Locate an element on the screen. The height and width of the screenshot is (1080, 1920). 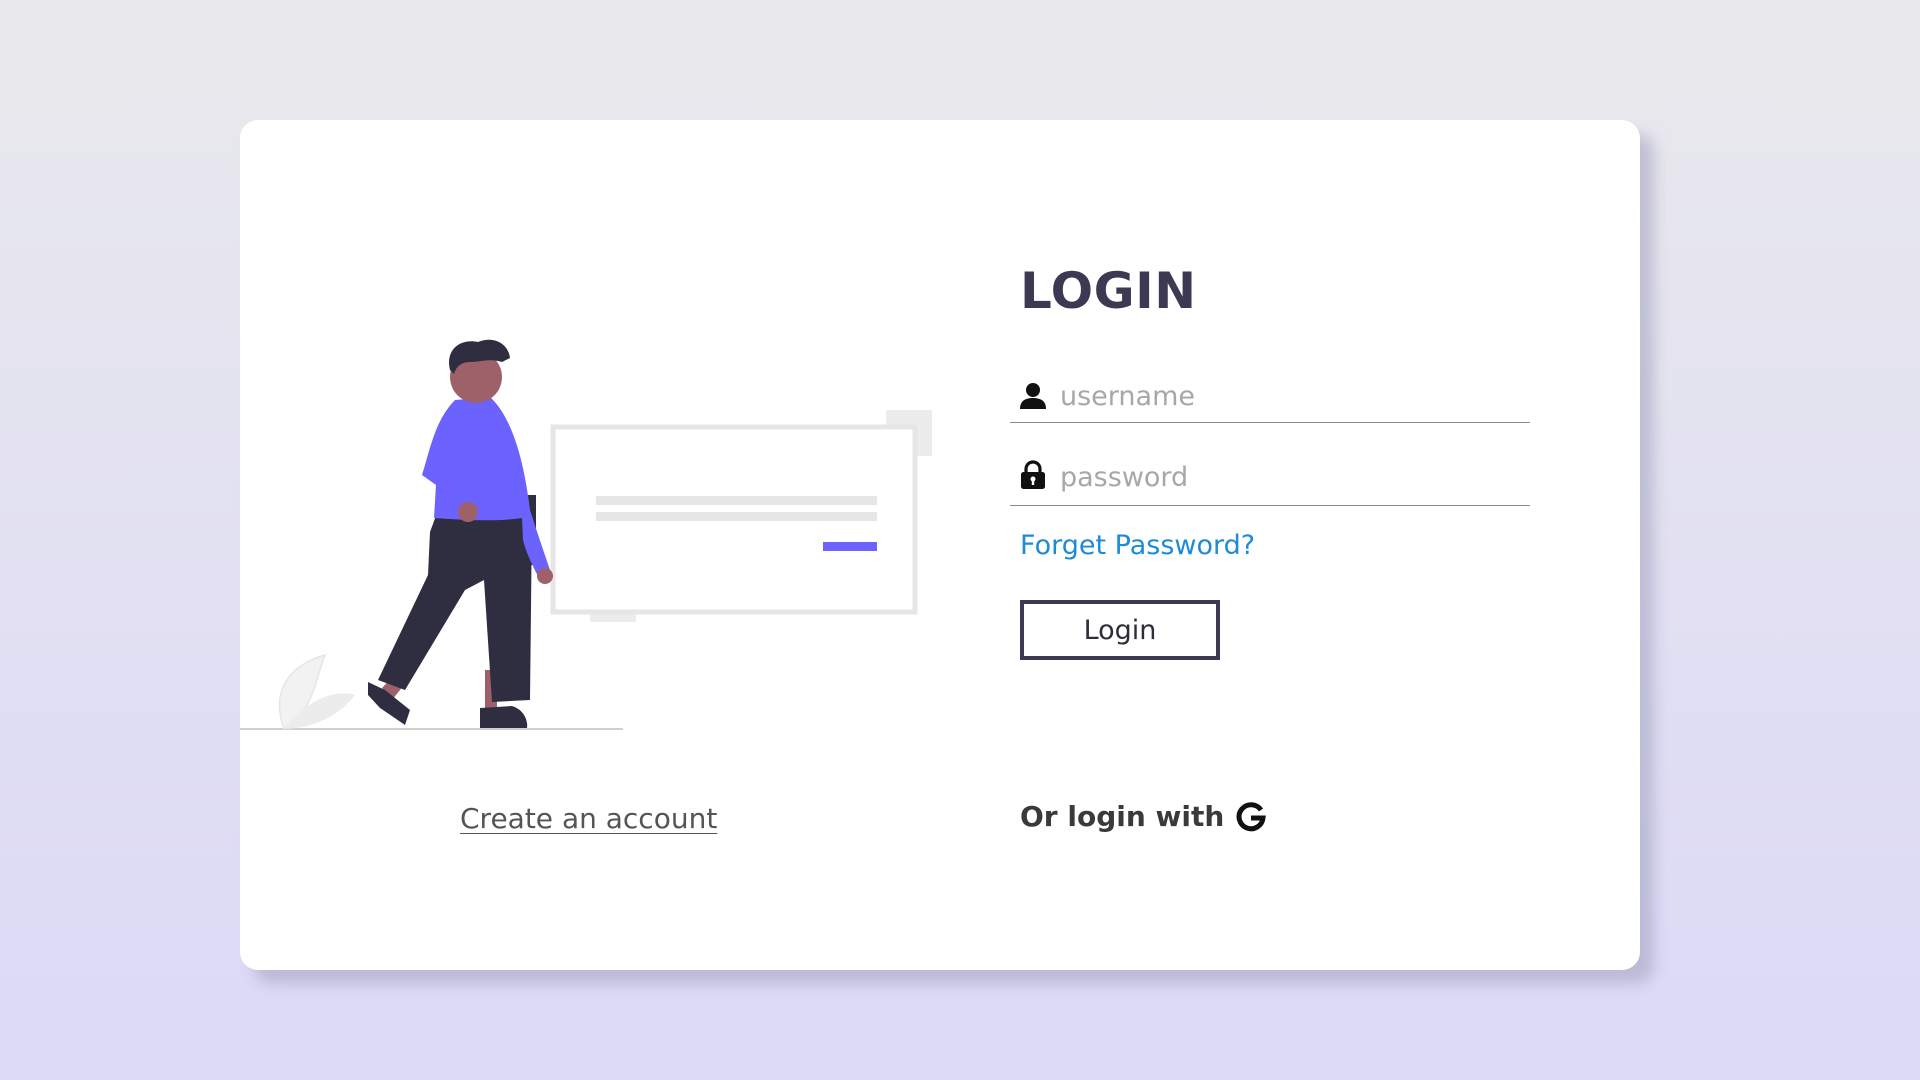
password-field is located at coordinates (1270, 478).